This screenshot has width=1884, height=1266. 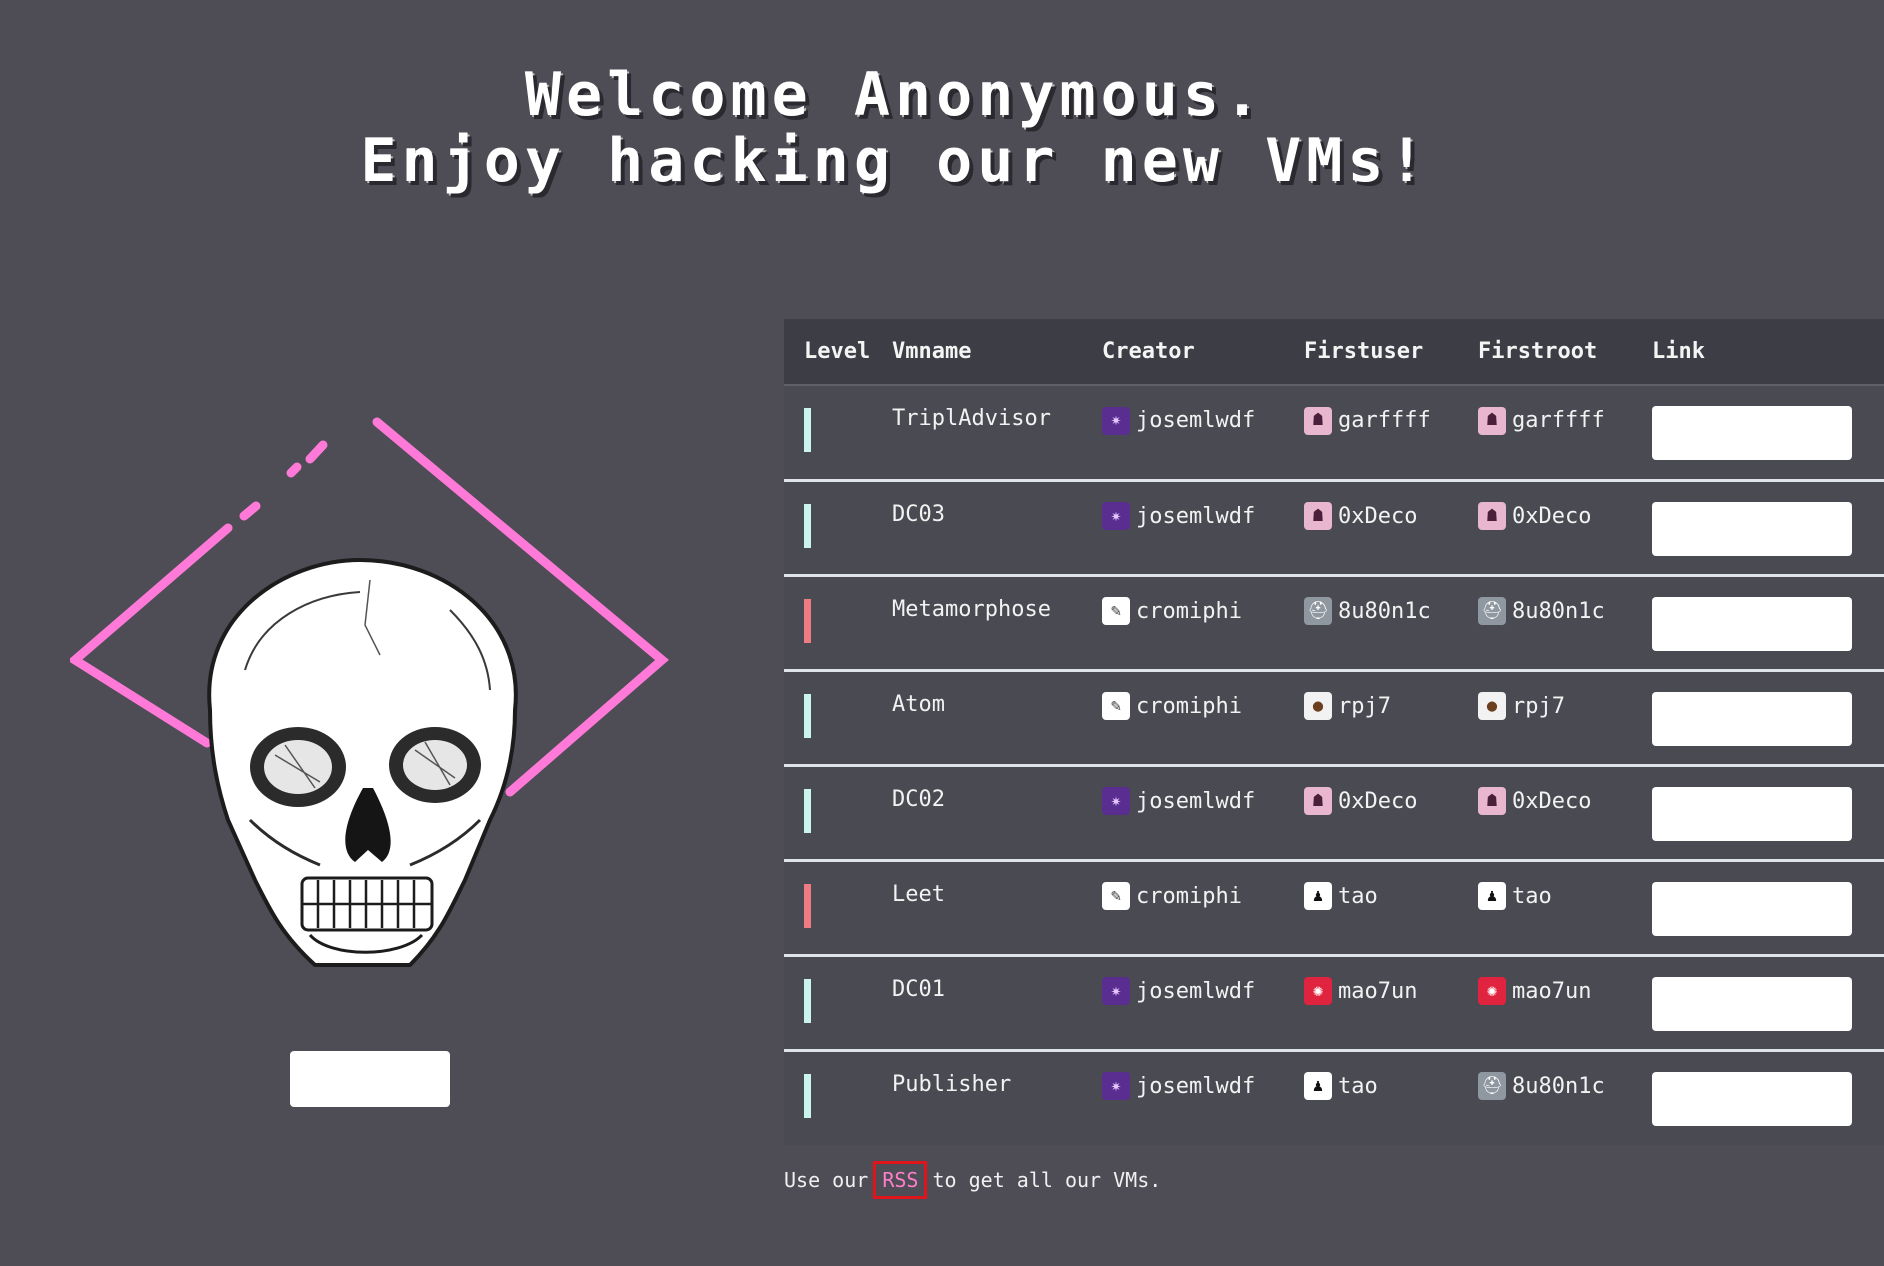 What do you see at coordinates (1565, 907) in the screenshot?
I see `firstroot-cell: ♟ tao` at bounding box center [1565, 907].